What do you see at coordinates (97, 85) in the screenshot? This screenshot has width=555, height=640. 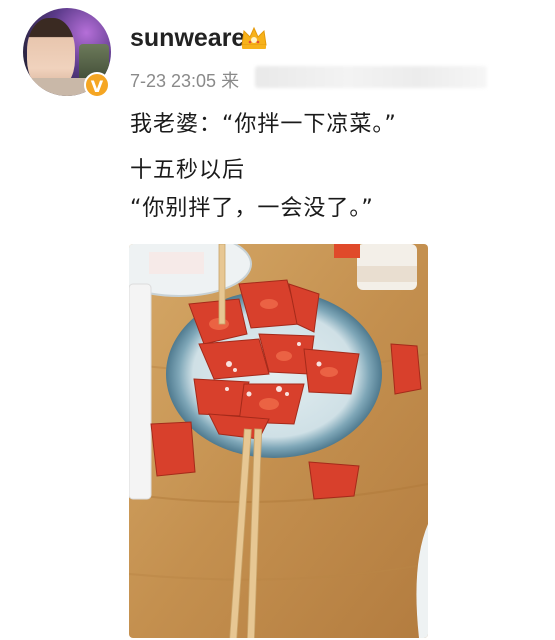 I see `verified-badge-icon: V` at bounding box center [97, 85].